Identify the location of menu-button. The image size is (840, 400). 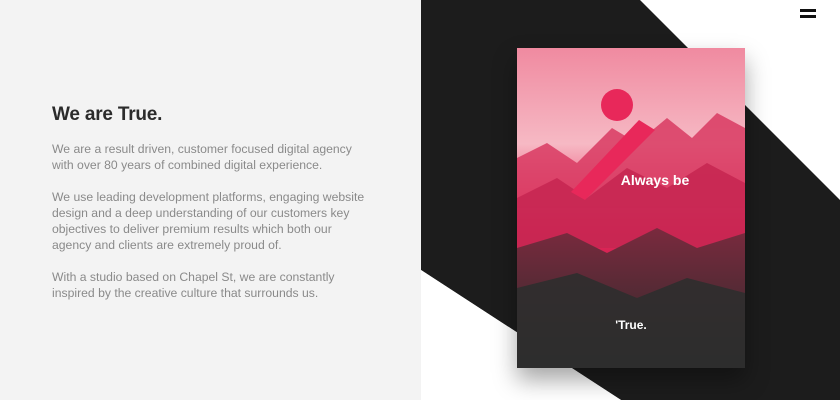
(808, 15).